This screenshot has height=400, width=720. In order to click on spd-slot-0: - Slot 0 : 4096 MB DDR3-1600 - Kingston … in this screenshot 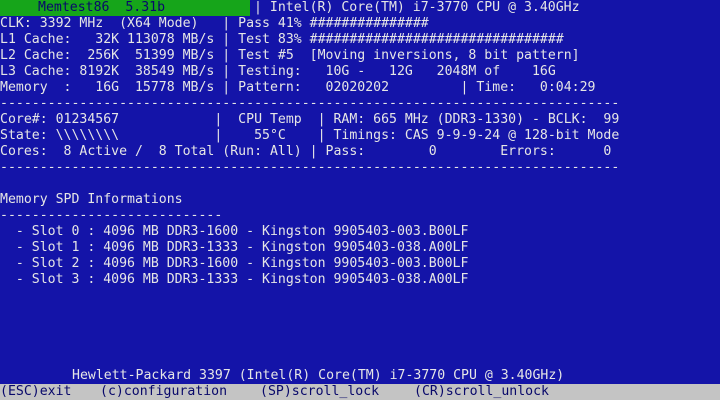, I will do `click(234, 231)`.